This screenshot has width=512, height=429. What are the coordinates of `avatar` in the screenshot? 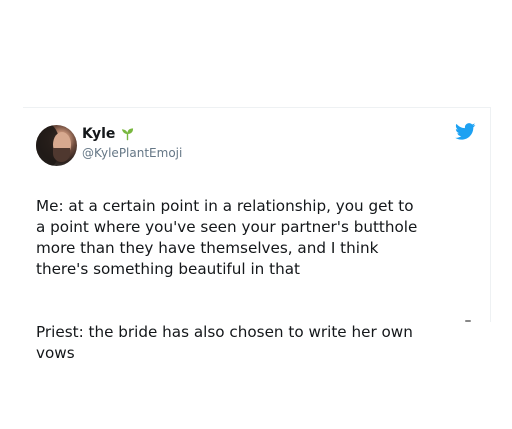 It's located at (56, 145).